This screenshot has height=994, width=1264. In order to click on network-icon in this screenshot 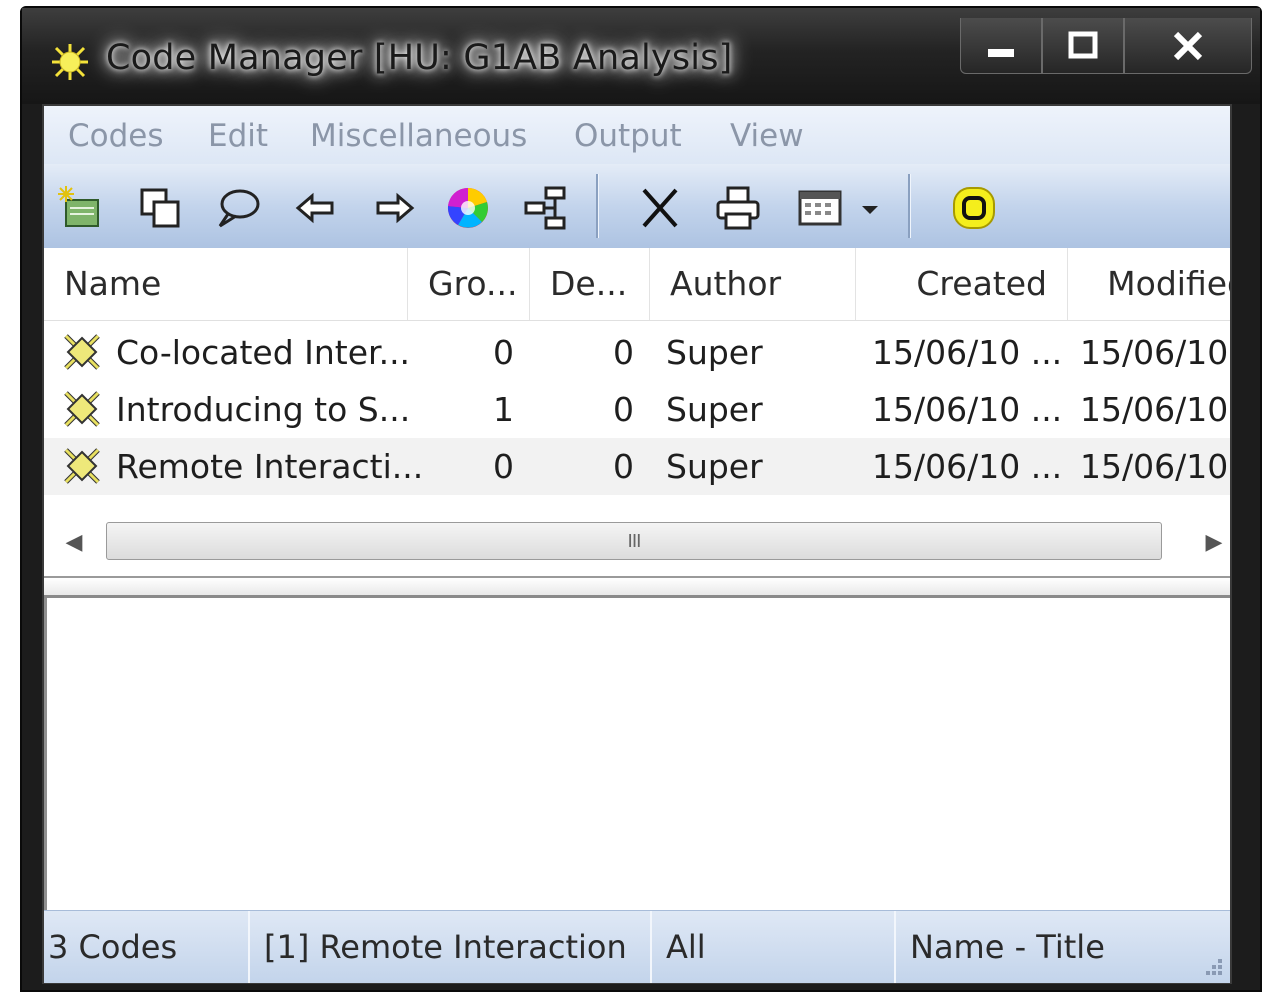, I will do `click(545, 208)`.